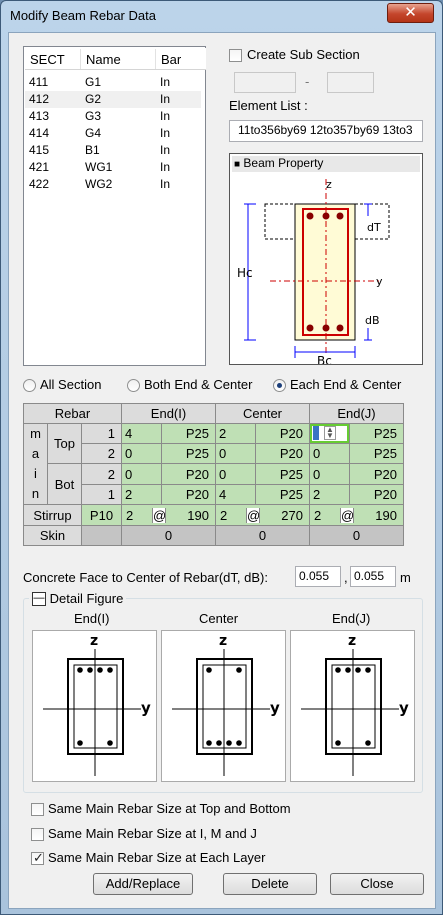 Image resolution: width=443 pixels, height=915 pixels. Describe the element at coordinates (137, 515) in the screenshot. I see `stirrup-end-i-legs: 2` at that location.